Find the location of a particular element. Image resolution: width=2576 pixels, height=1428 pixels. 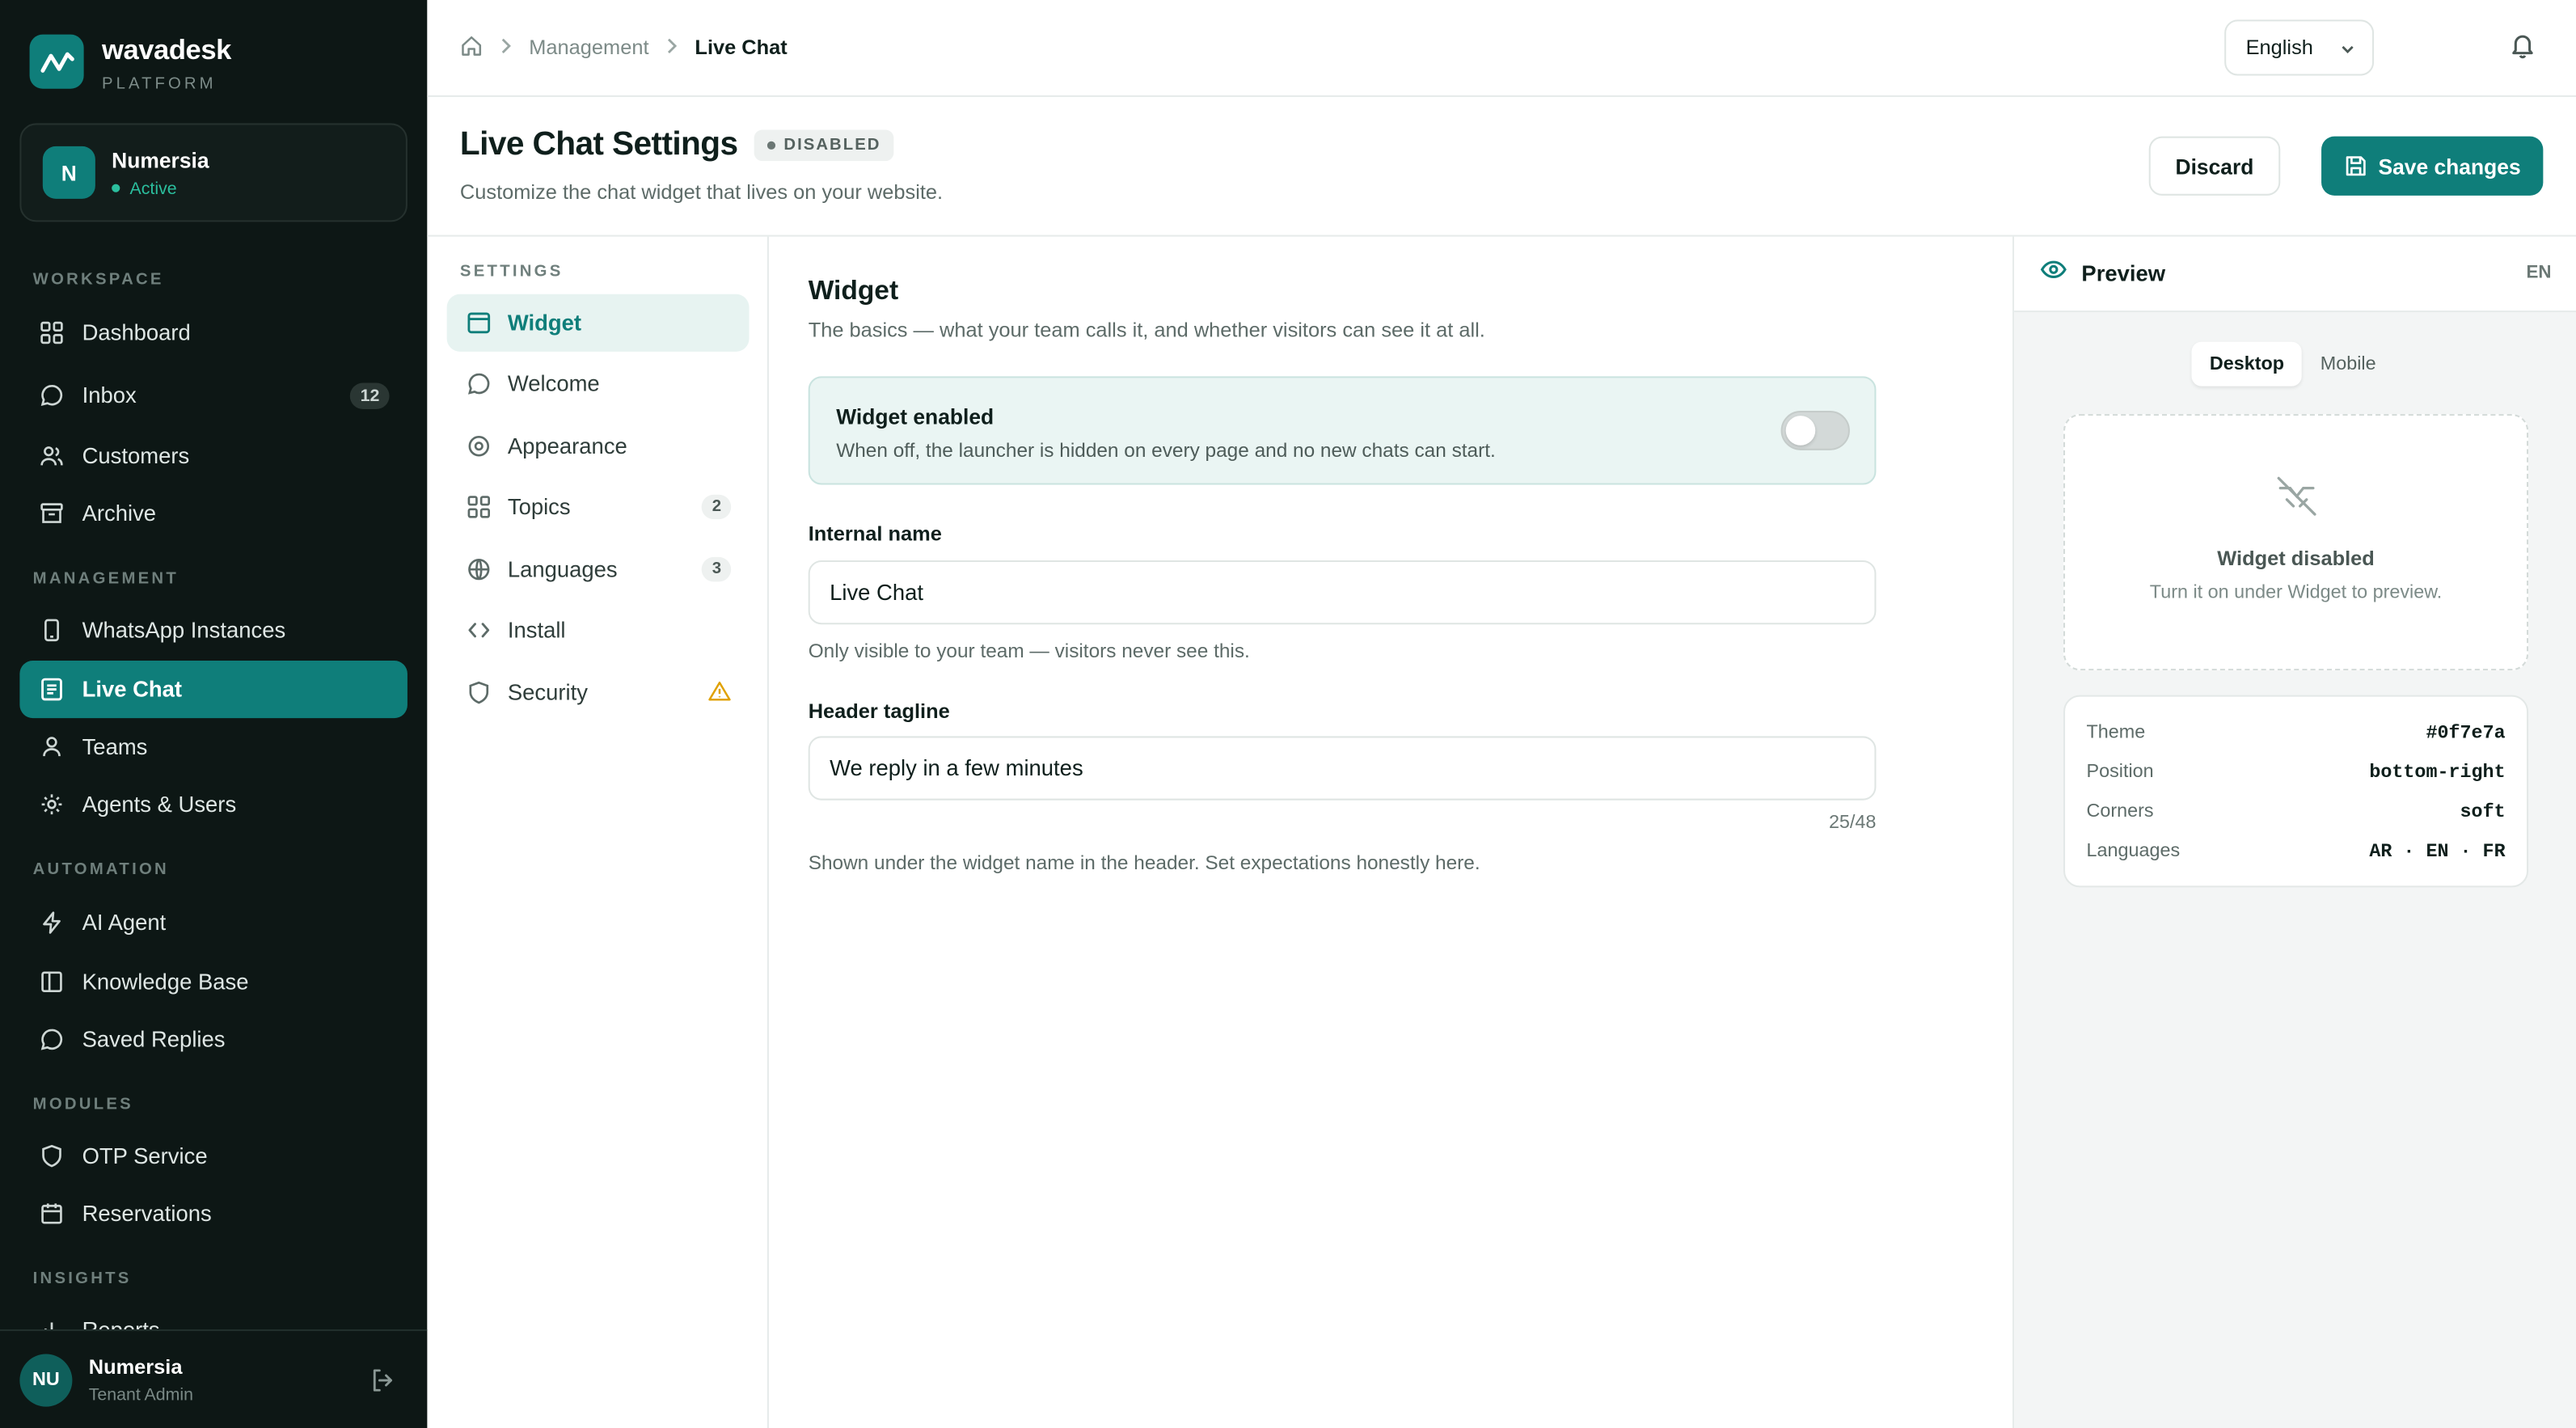

settings-item-label: Appearance is located at coordinates (567, 445).